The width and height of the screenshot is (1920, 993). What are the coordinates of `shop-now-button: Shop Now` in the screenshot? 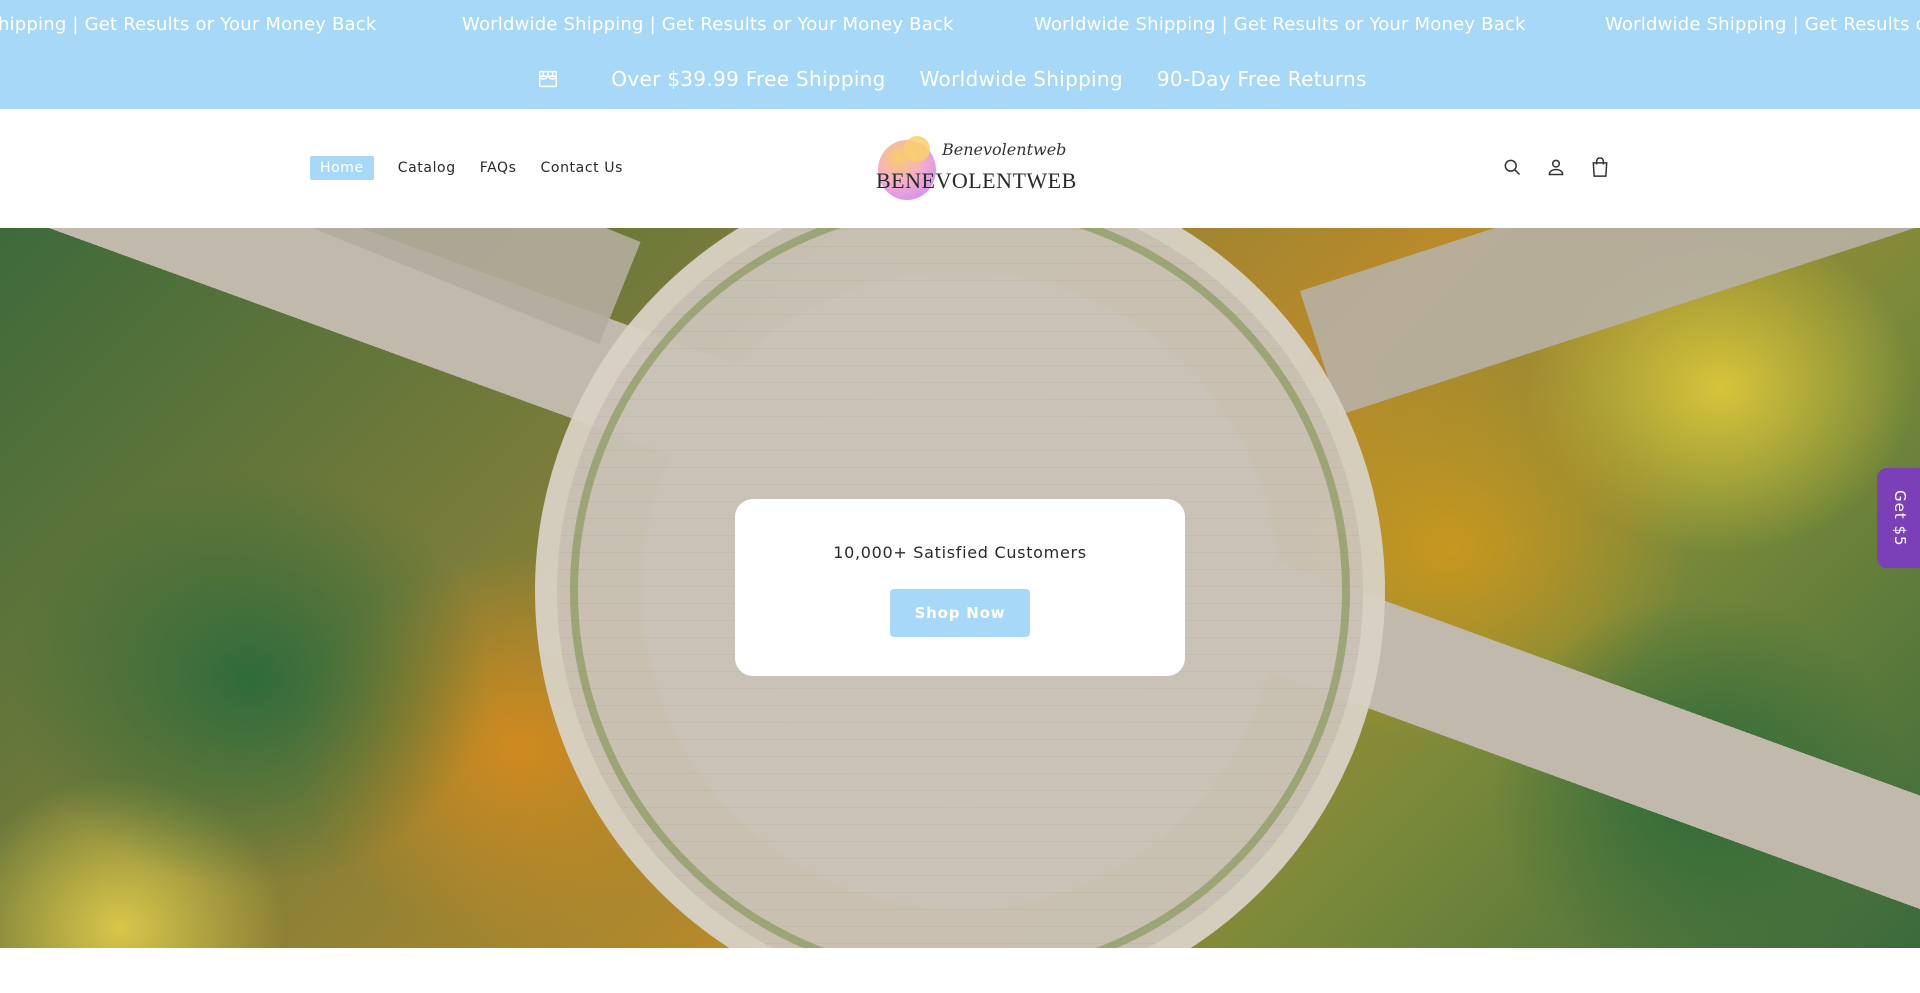 It's located at (960, 613).